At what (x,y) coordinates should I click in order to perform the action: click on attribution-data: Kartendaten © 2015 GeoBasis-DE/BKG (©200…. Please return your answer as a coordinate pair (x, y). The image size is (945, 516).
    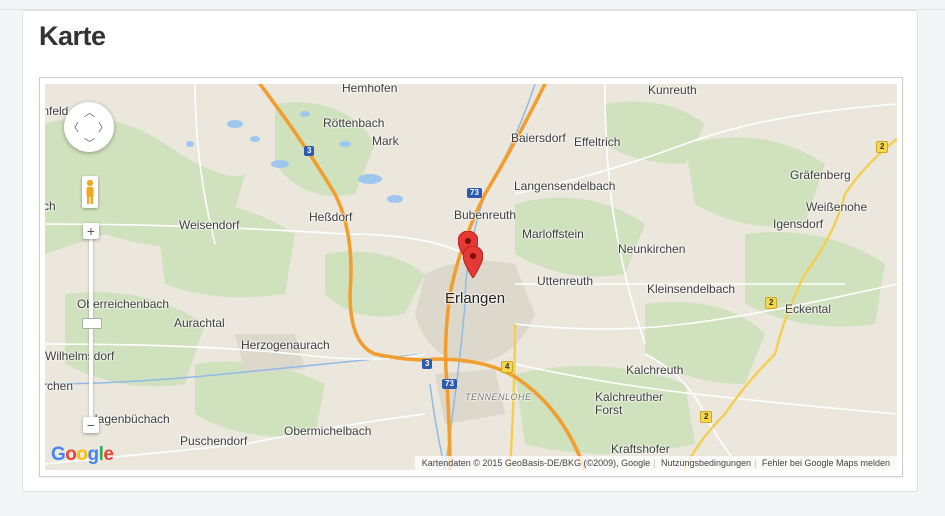
    Looking at the image, I should click on (536, 463).